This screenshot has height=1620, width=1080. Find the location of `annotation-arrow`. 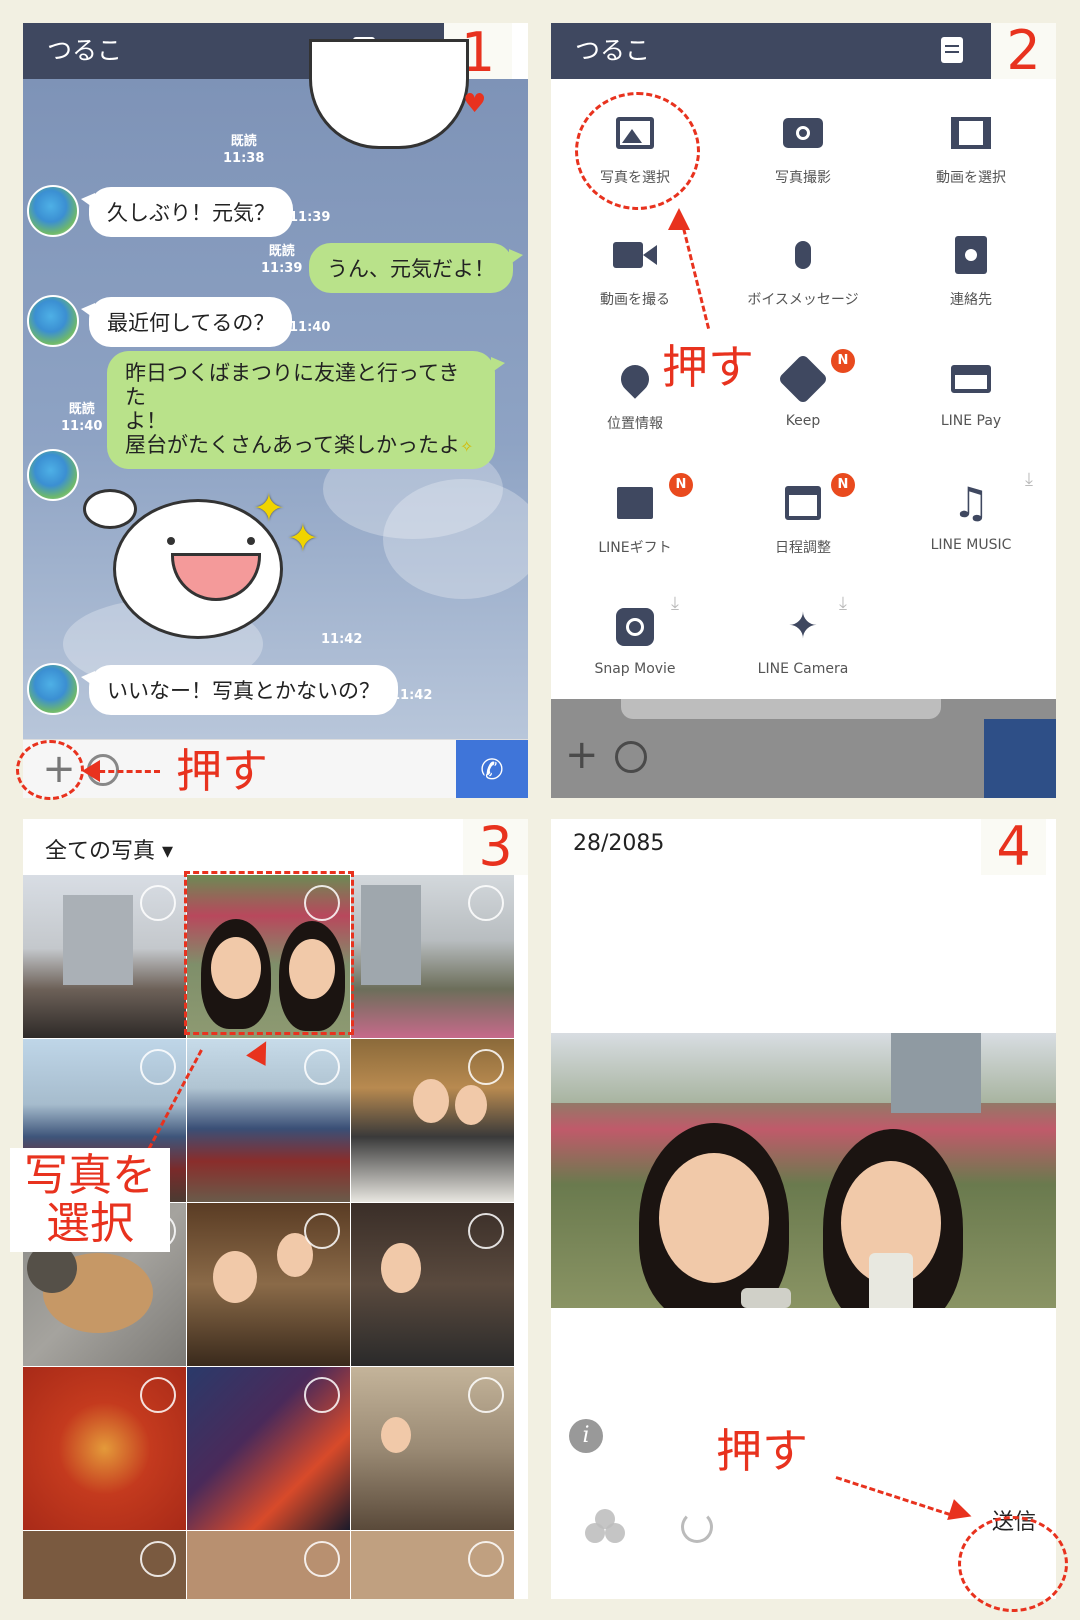

annotation-arrow is located at coordinates (125, 771).